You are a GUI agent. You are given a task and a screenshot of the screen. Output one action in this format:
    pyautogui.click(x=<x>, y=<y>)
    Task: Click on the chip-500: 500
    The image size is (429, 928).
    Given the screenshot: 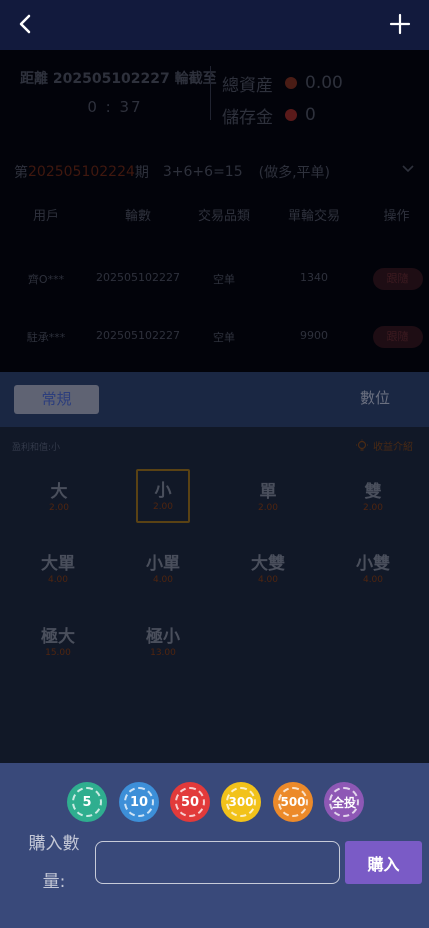 What is the action you would take?
    pyautogui.click(x=293, y=802)
    